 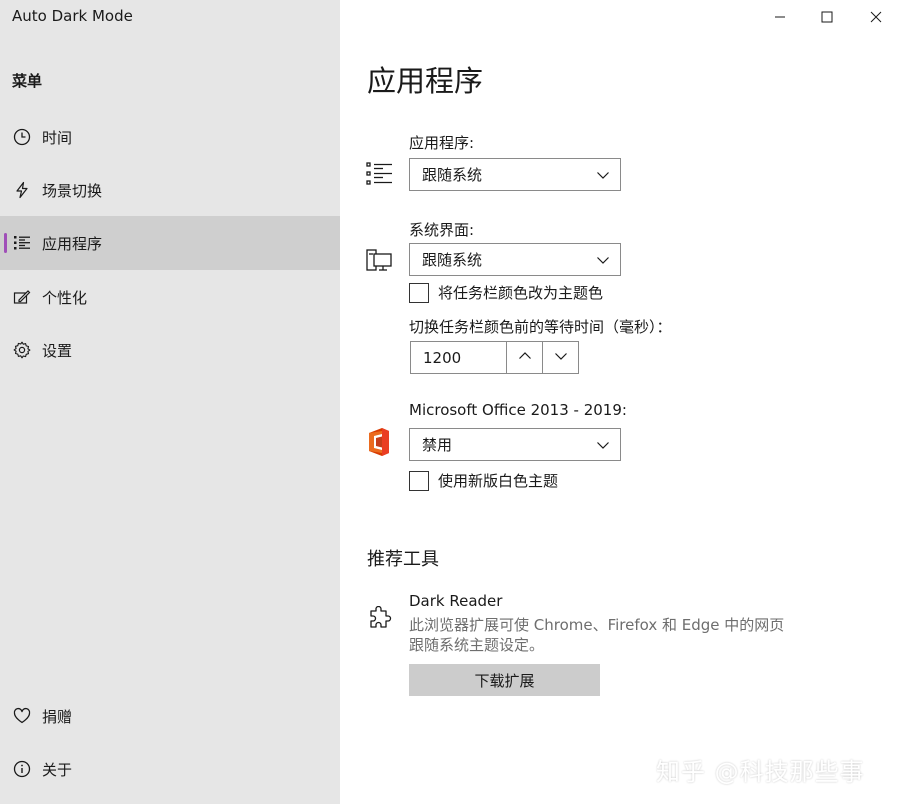 I want to click on sidebar-item-label: 设置, so click(x=57, y=350).